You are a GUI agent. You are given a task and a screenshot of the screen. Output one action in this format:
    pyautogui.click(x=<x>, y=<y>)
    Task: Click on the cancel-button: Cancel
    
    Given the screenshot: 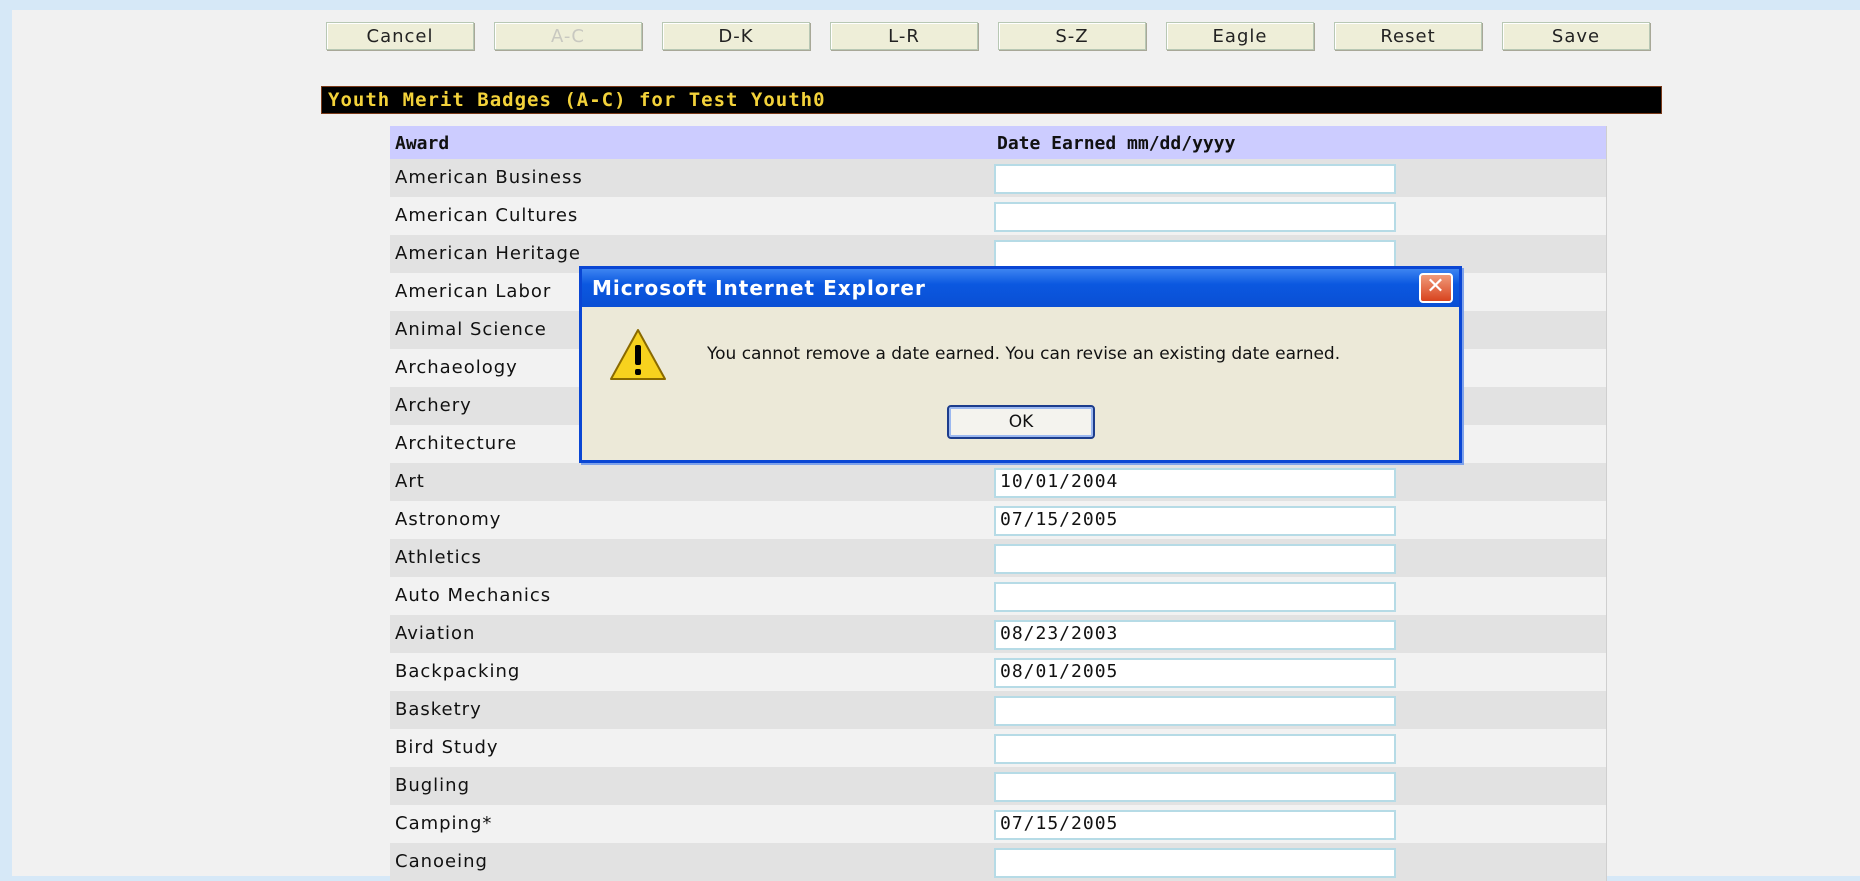 What is the action you would take?
    pyautogui.click(x=400, y=36)
    